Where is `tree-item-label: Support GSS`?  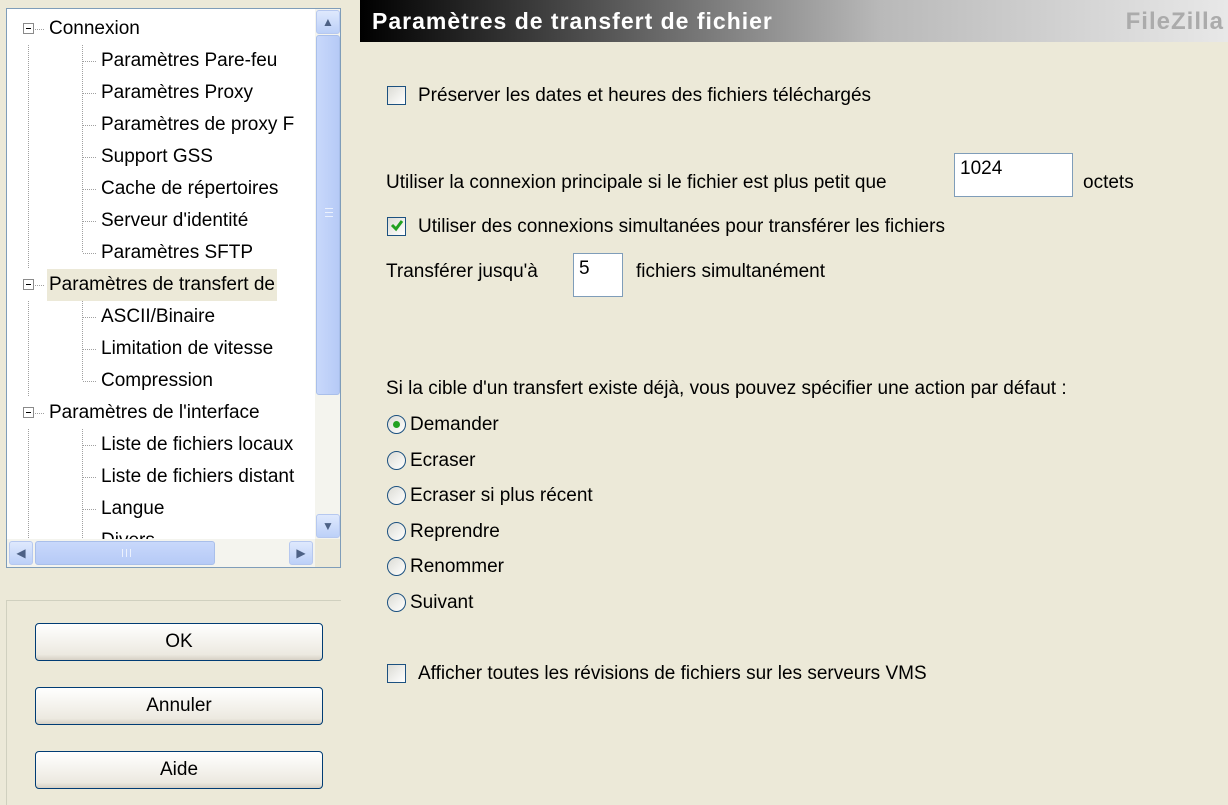 tree-item-label: Support GSS is located at coordinates (157, 156).